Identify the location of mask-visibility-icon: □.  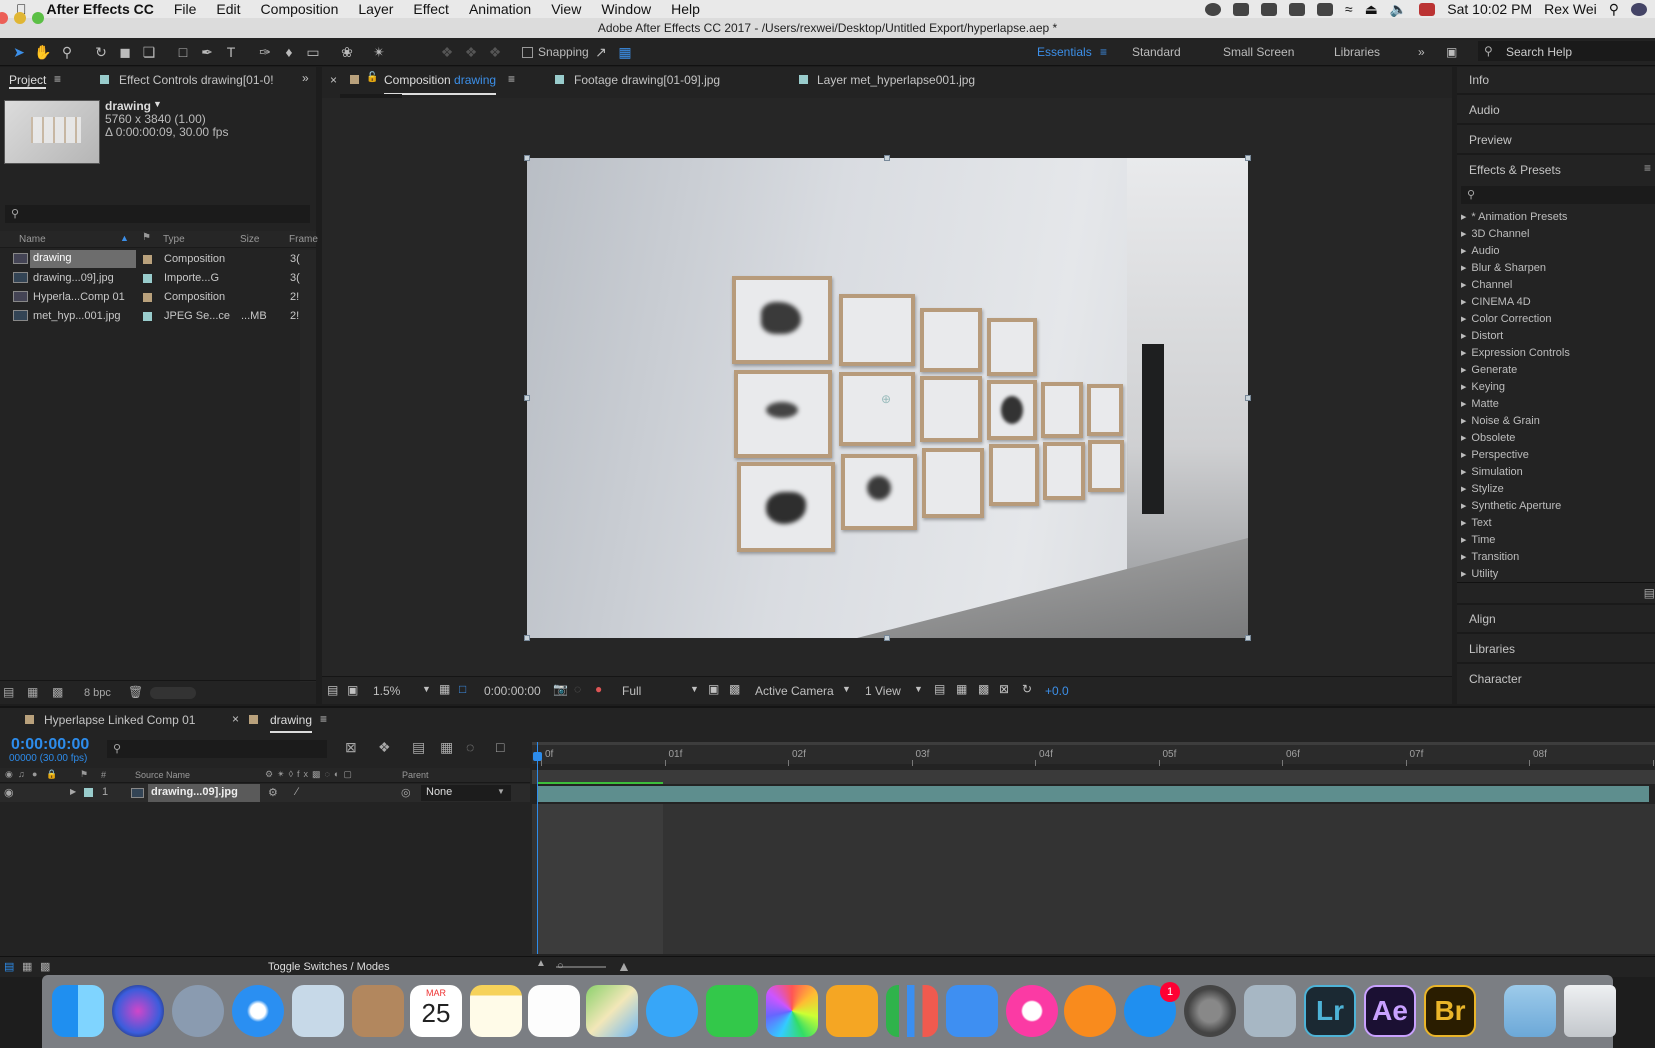
(462, 689).